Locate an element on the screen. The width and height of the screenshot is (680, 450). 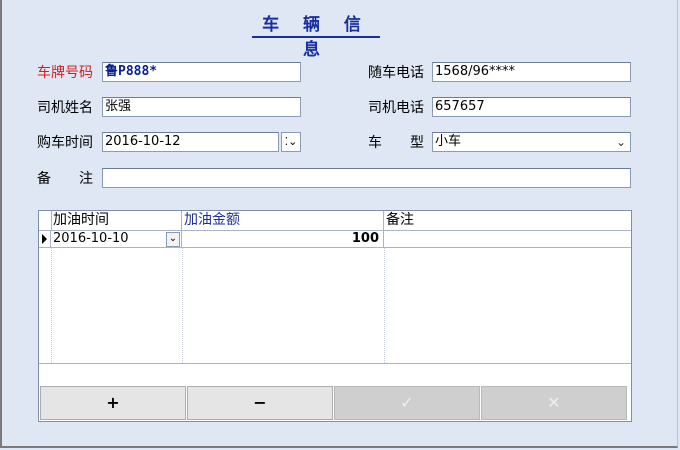
vehicle-phone-label: 随车电话 is located at coordinates (396, 73).